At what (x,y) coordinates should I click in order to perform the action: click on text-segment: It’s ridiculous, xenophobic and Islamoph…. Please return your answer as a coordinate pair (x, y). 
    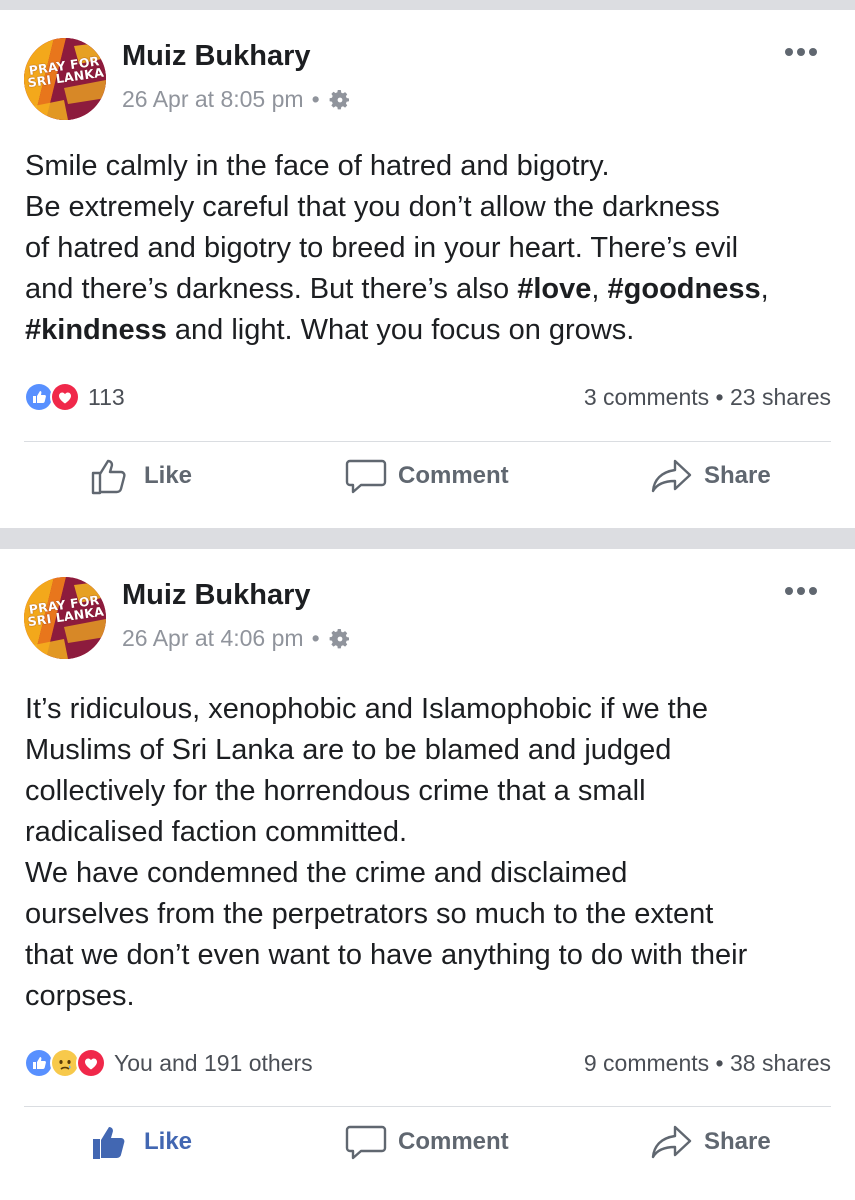
    Looking at the image, I should click on (366, 709).